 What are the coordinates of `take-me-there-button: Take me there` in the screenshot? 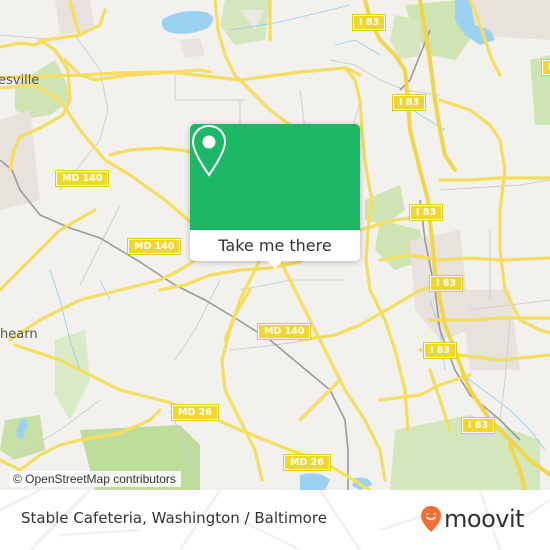 It's located at (275, 245).